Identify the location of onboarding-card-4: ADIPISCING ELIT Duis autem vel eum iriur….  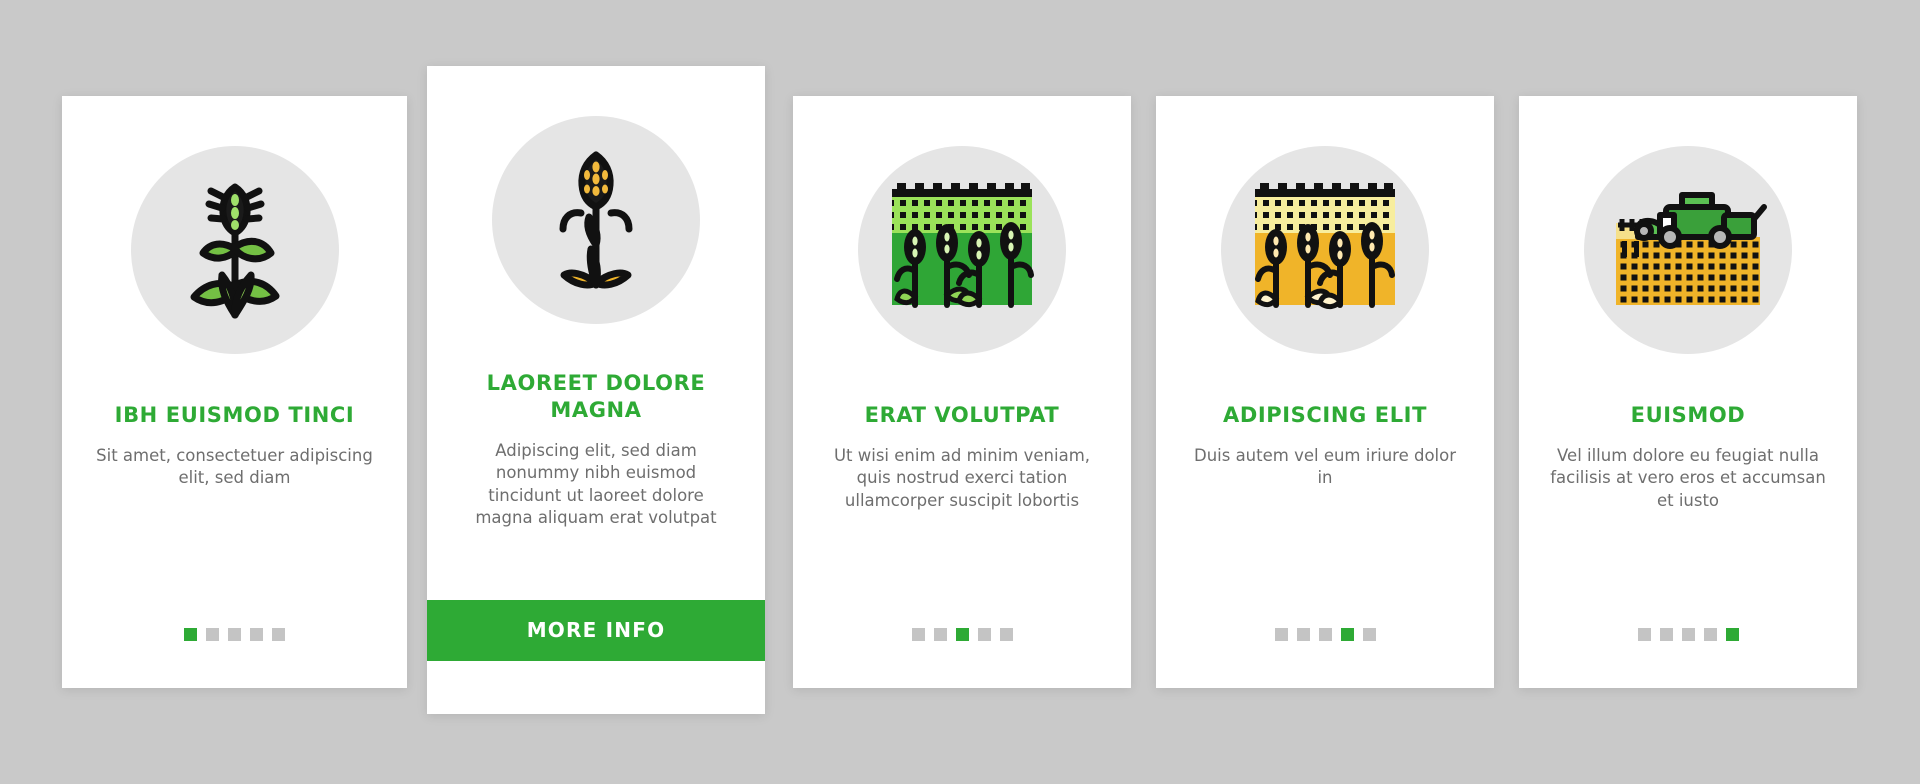
(1325, 392).